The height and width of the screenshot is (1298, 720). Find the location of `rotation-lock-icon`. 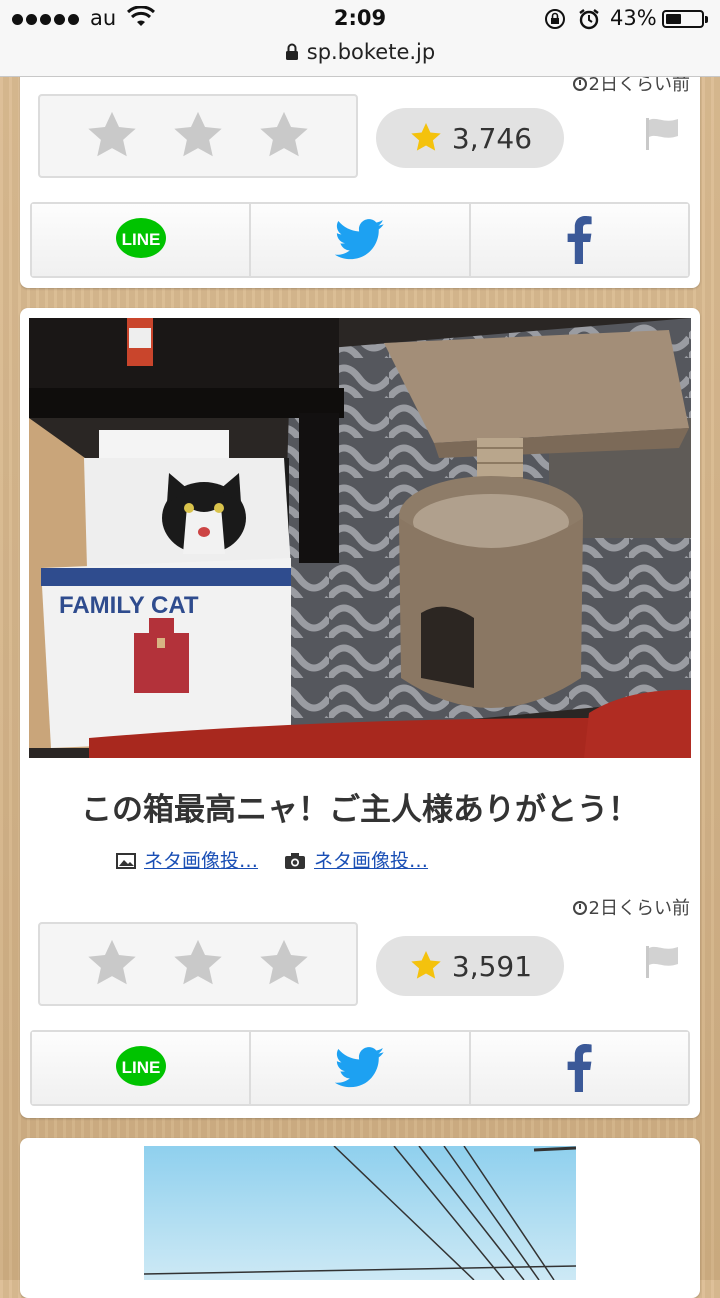

rotation-lock-icon is located at coordinates (555, 19).